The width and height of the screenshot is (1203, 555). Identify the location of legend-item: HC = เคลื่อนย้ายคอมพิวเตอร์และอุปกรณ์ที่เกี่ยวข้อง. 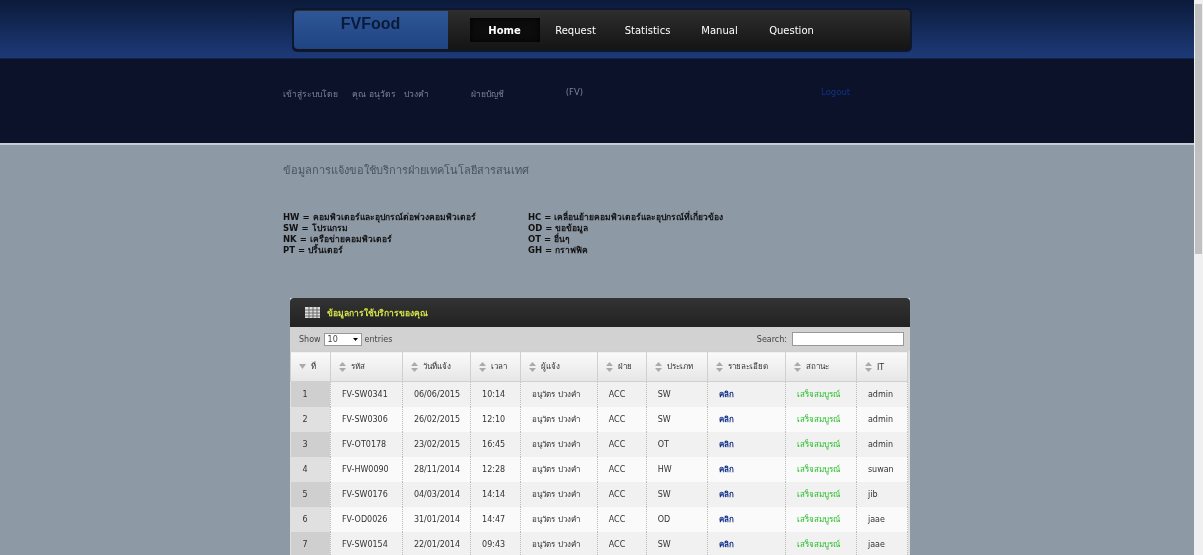
(626, 217).